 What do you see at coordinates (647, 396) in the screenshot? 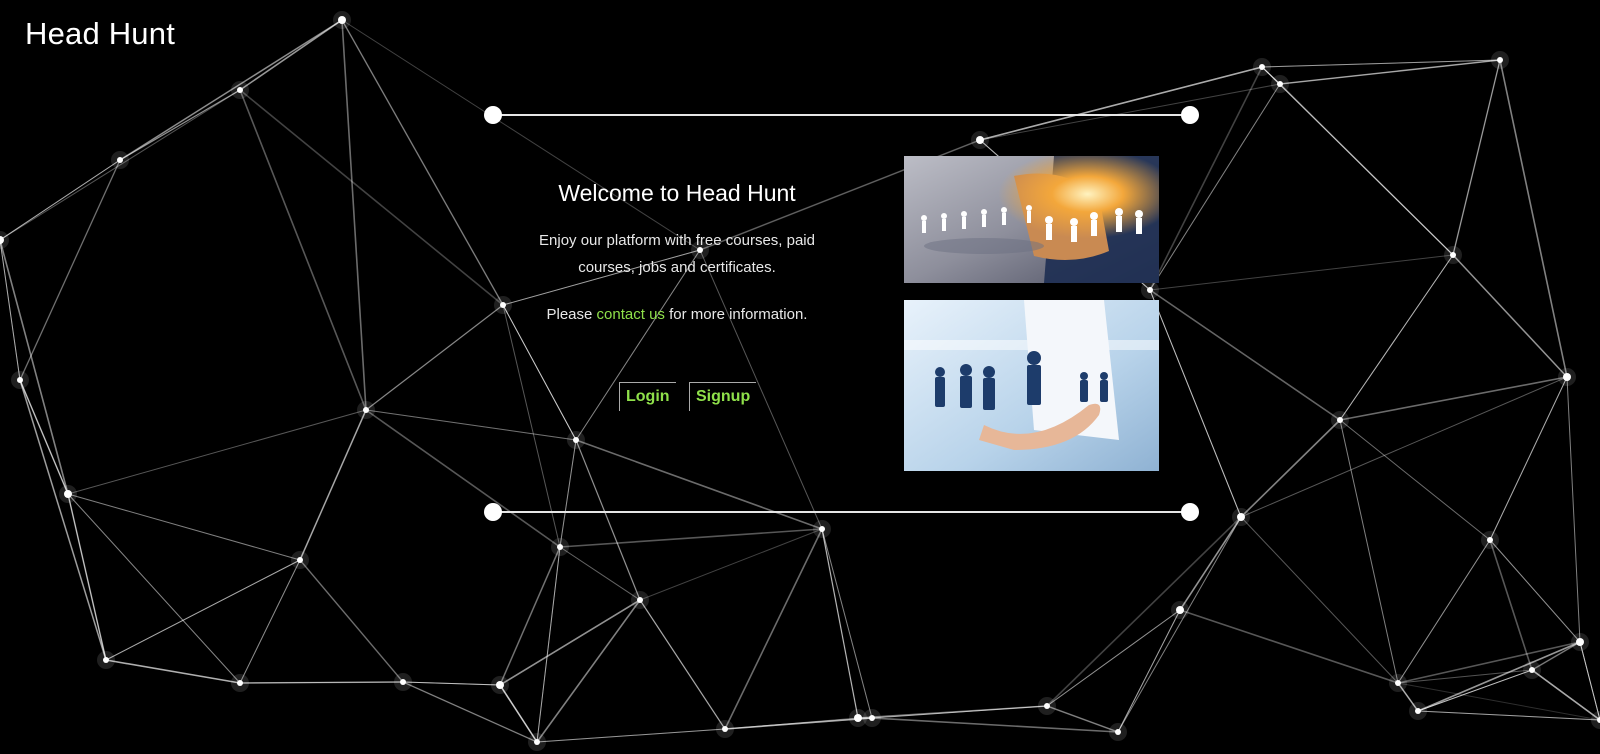
I see `login-button: Login` at bounding box center [647, 396].